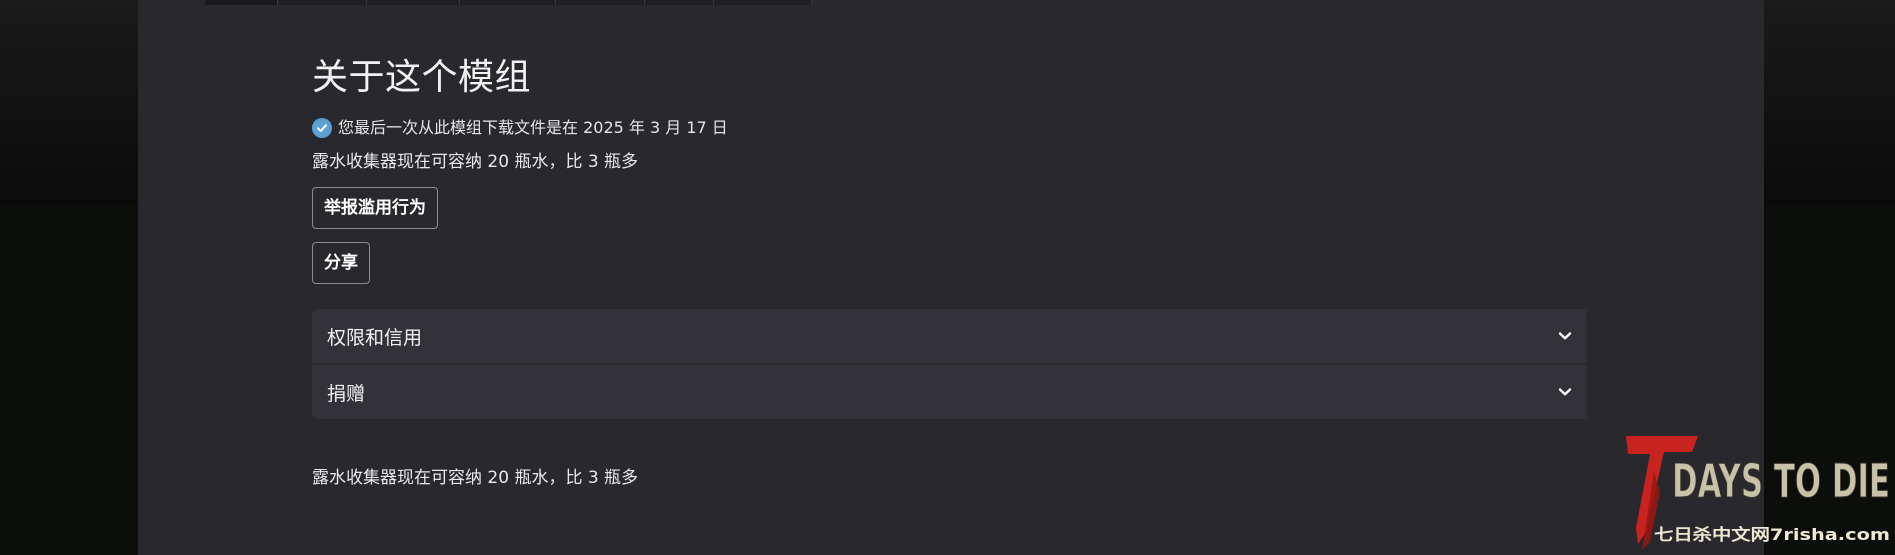  Describe the element at coordinates (375, 208) in the screenshot. I see `report-abuse-button: 举报滥用行为` at that location.